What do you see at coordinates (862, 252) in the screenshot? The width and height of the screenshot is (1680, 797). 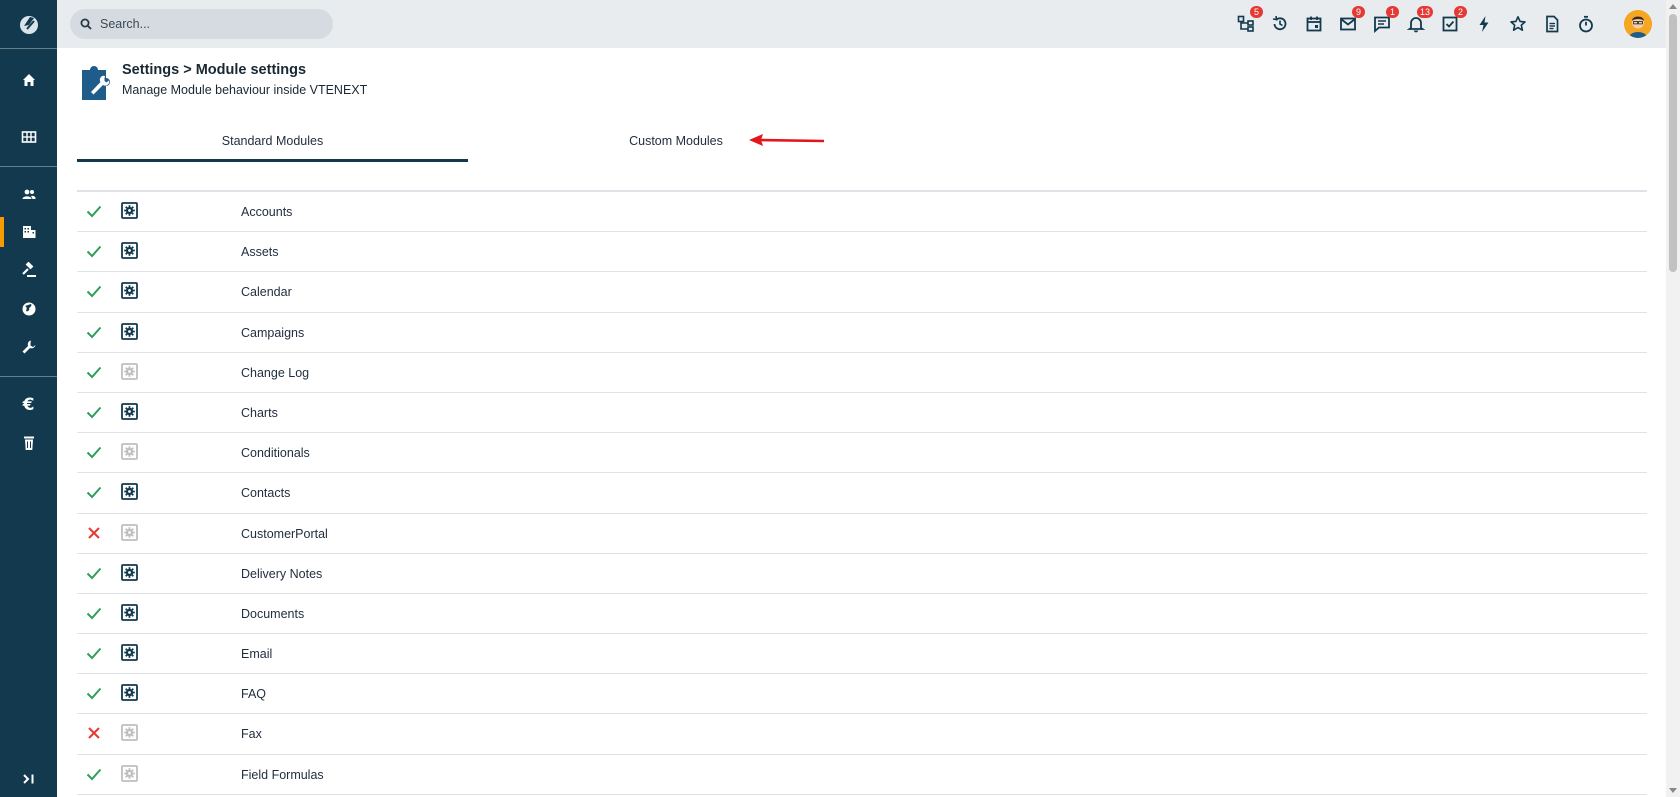 I see `table-row: Assets` at bounding box center [862, 252].